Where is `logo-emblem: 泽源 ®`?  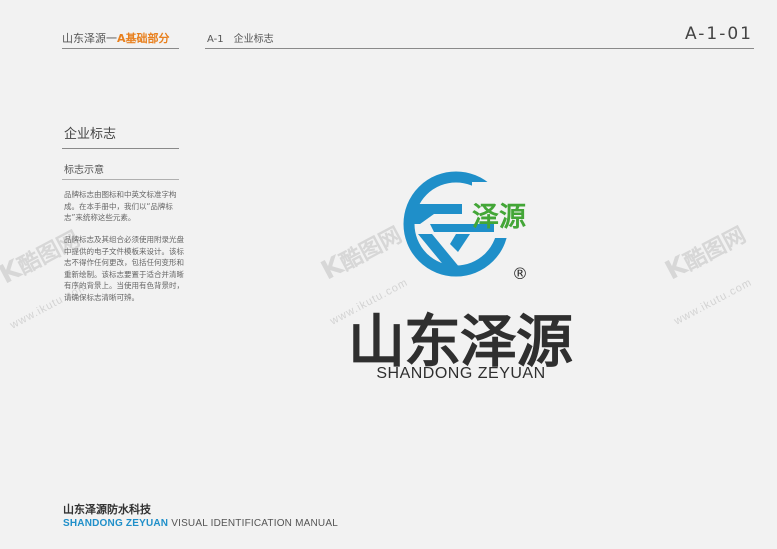
logo-emblem: 泽源 ® is located at coordinates (465, 227).